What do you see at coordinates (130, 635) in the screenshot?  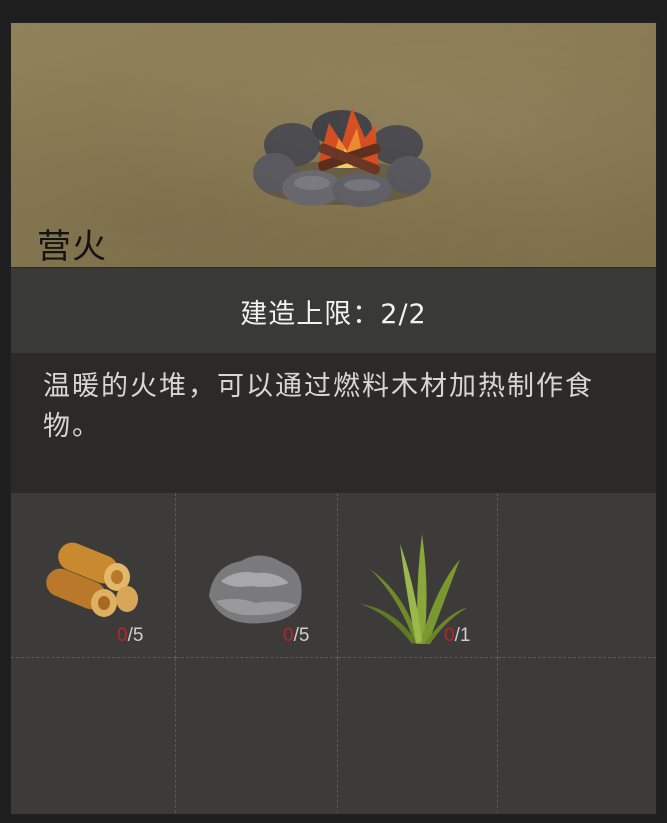 I see `material-count-wood: 0/5` at bounding box center [130, 635].